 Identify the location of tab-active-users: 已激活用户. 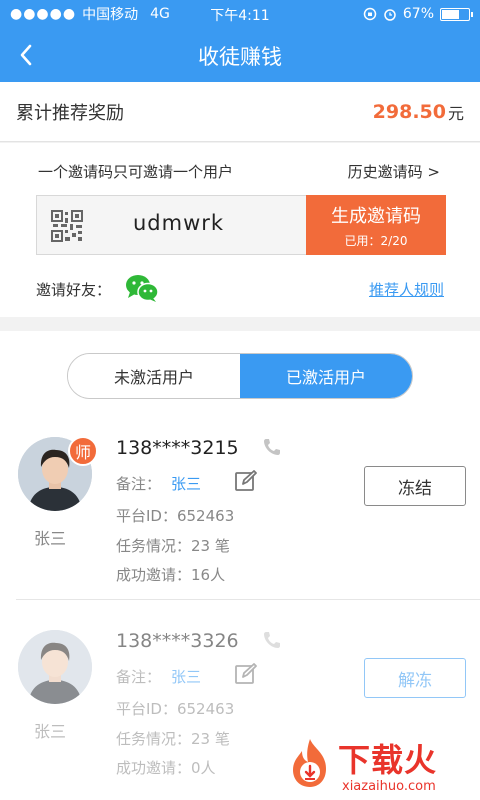
(326, 376).